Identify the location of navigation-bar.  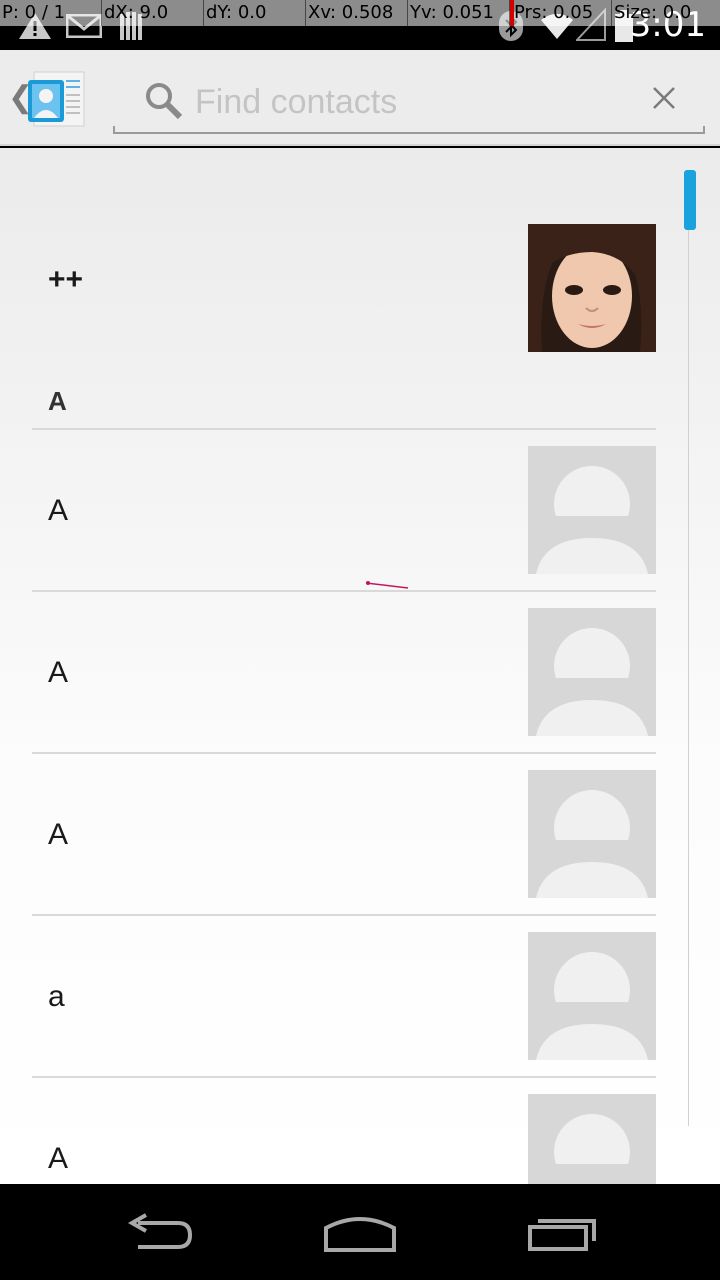
(360, 1232).